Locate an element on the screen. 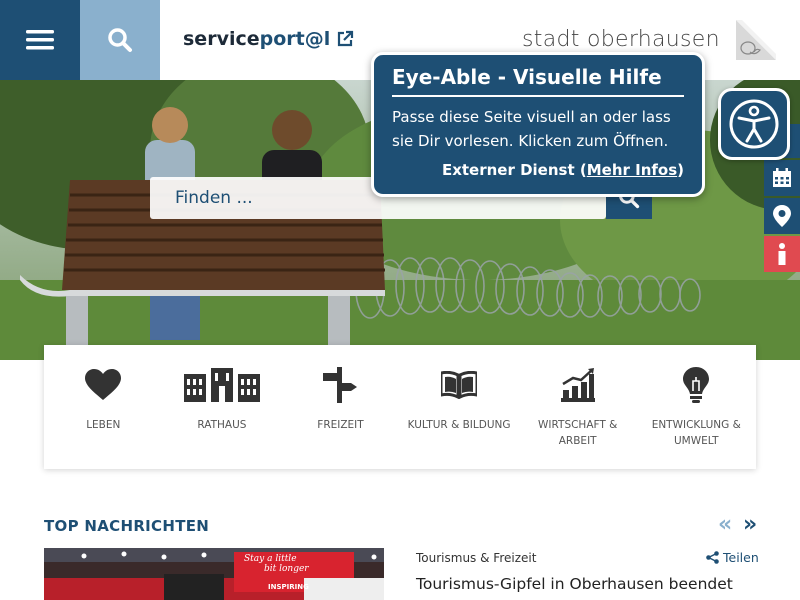 The width and height of the screenshot is (800, 600). calendar-icon is located at coordinates (782, 177).